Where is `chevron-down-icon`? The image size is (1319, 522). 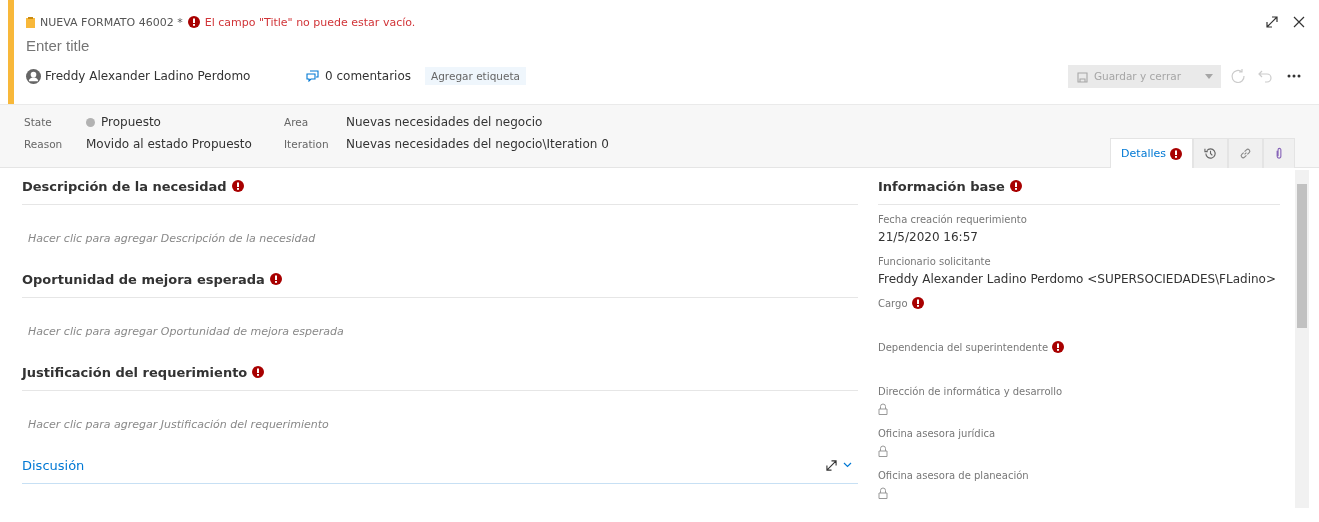 chevron-down-icon is located at coordinates (847, 465).